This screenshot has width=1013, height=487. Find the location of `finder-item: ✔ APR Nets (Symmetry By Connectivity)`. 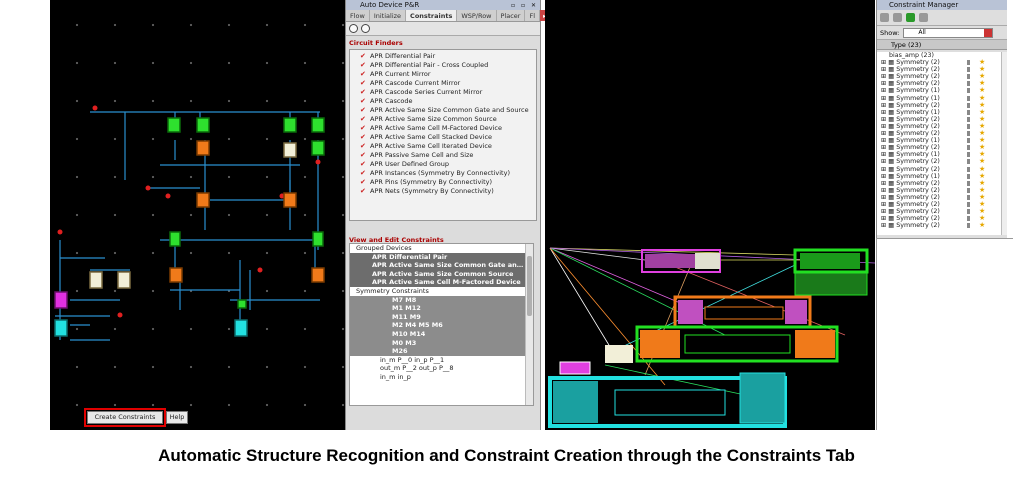

finder-item: ✔ APR Nets (Symmetry By Connectivity) is located at coordinates (443, 191).